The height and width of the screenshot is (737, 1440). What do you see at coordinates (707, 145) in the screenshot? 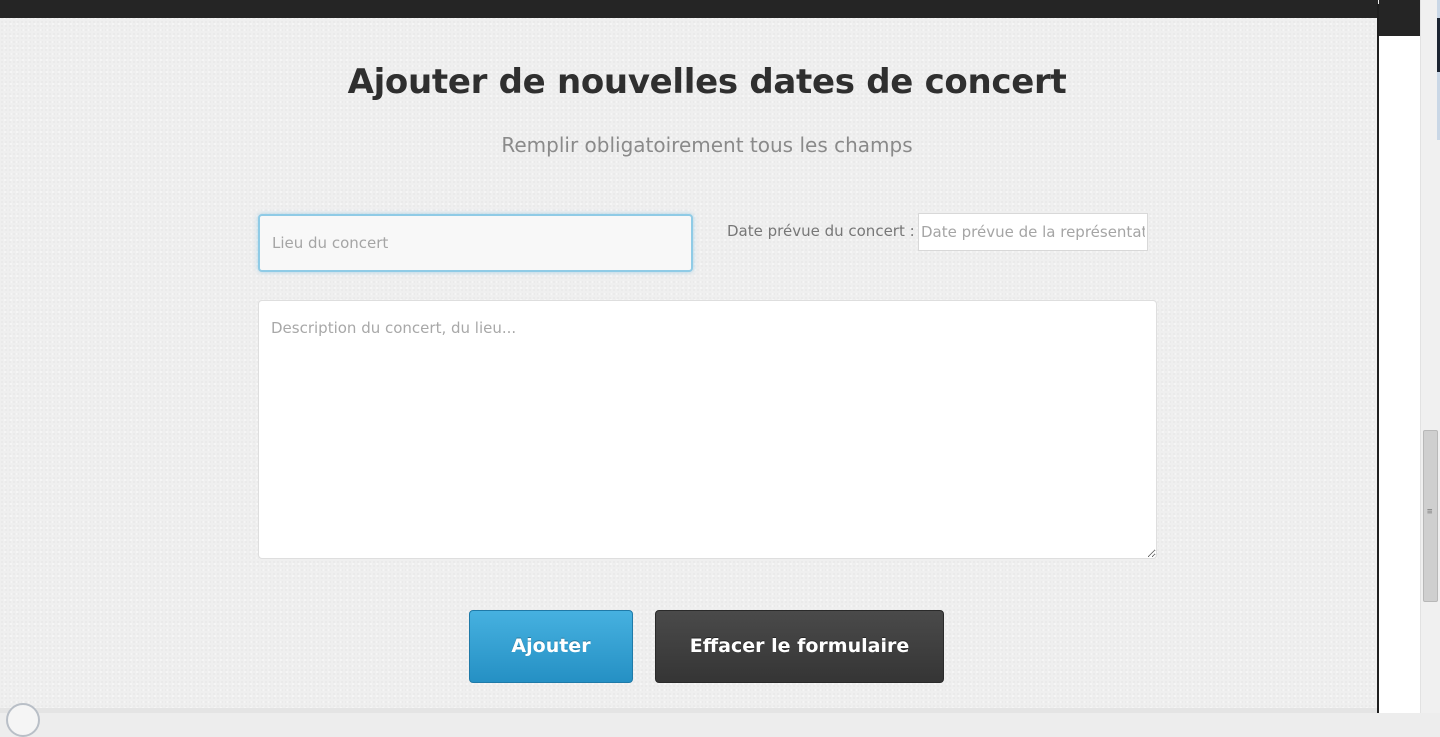
I see `page-subtitle: Remplir obligatoirement tous les champs` at bounding box center [707, 145].